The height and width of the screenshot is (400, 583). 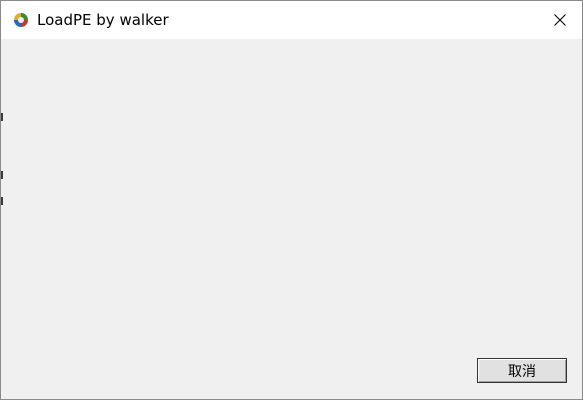 What do you see at coordinates (21, 20) in the screenshot?
I see `loadpe-app-icon` at bounding box center [21, 20].